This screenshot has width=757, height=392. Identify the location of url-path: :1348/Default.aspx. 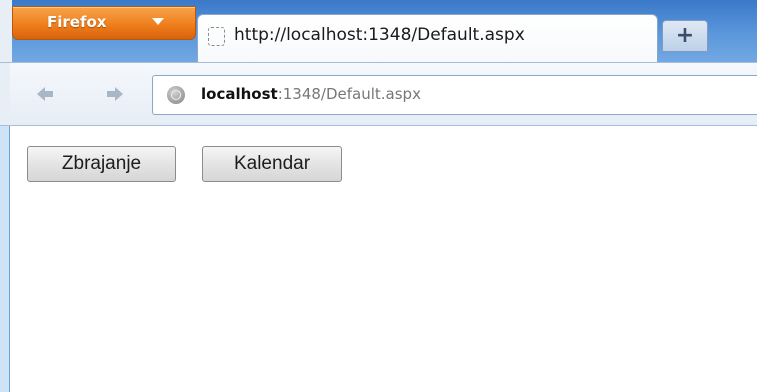
(349, 94).